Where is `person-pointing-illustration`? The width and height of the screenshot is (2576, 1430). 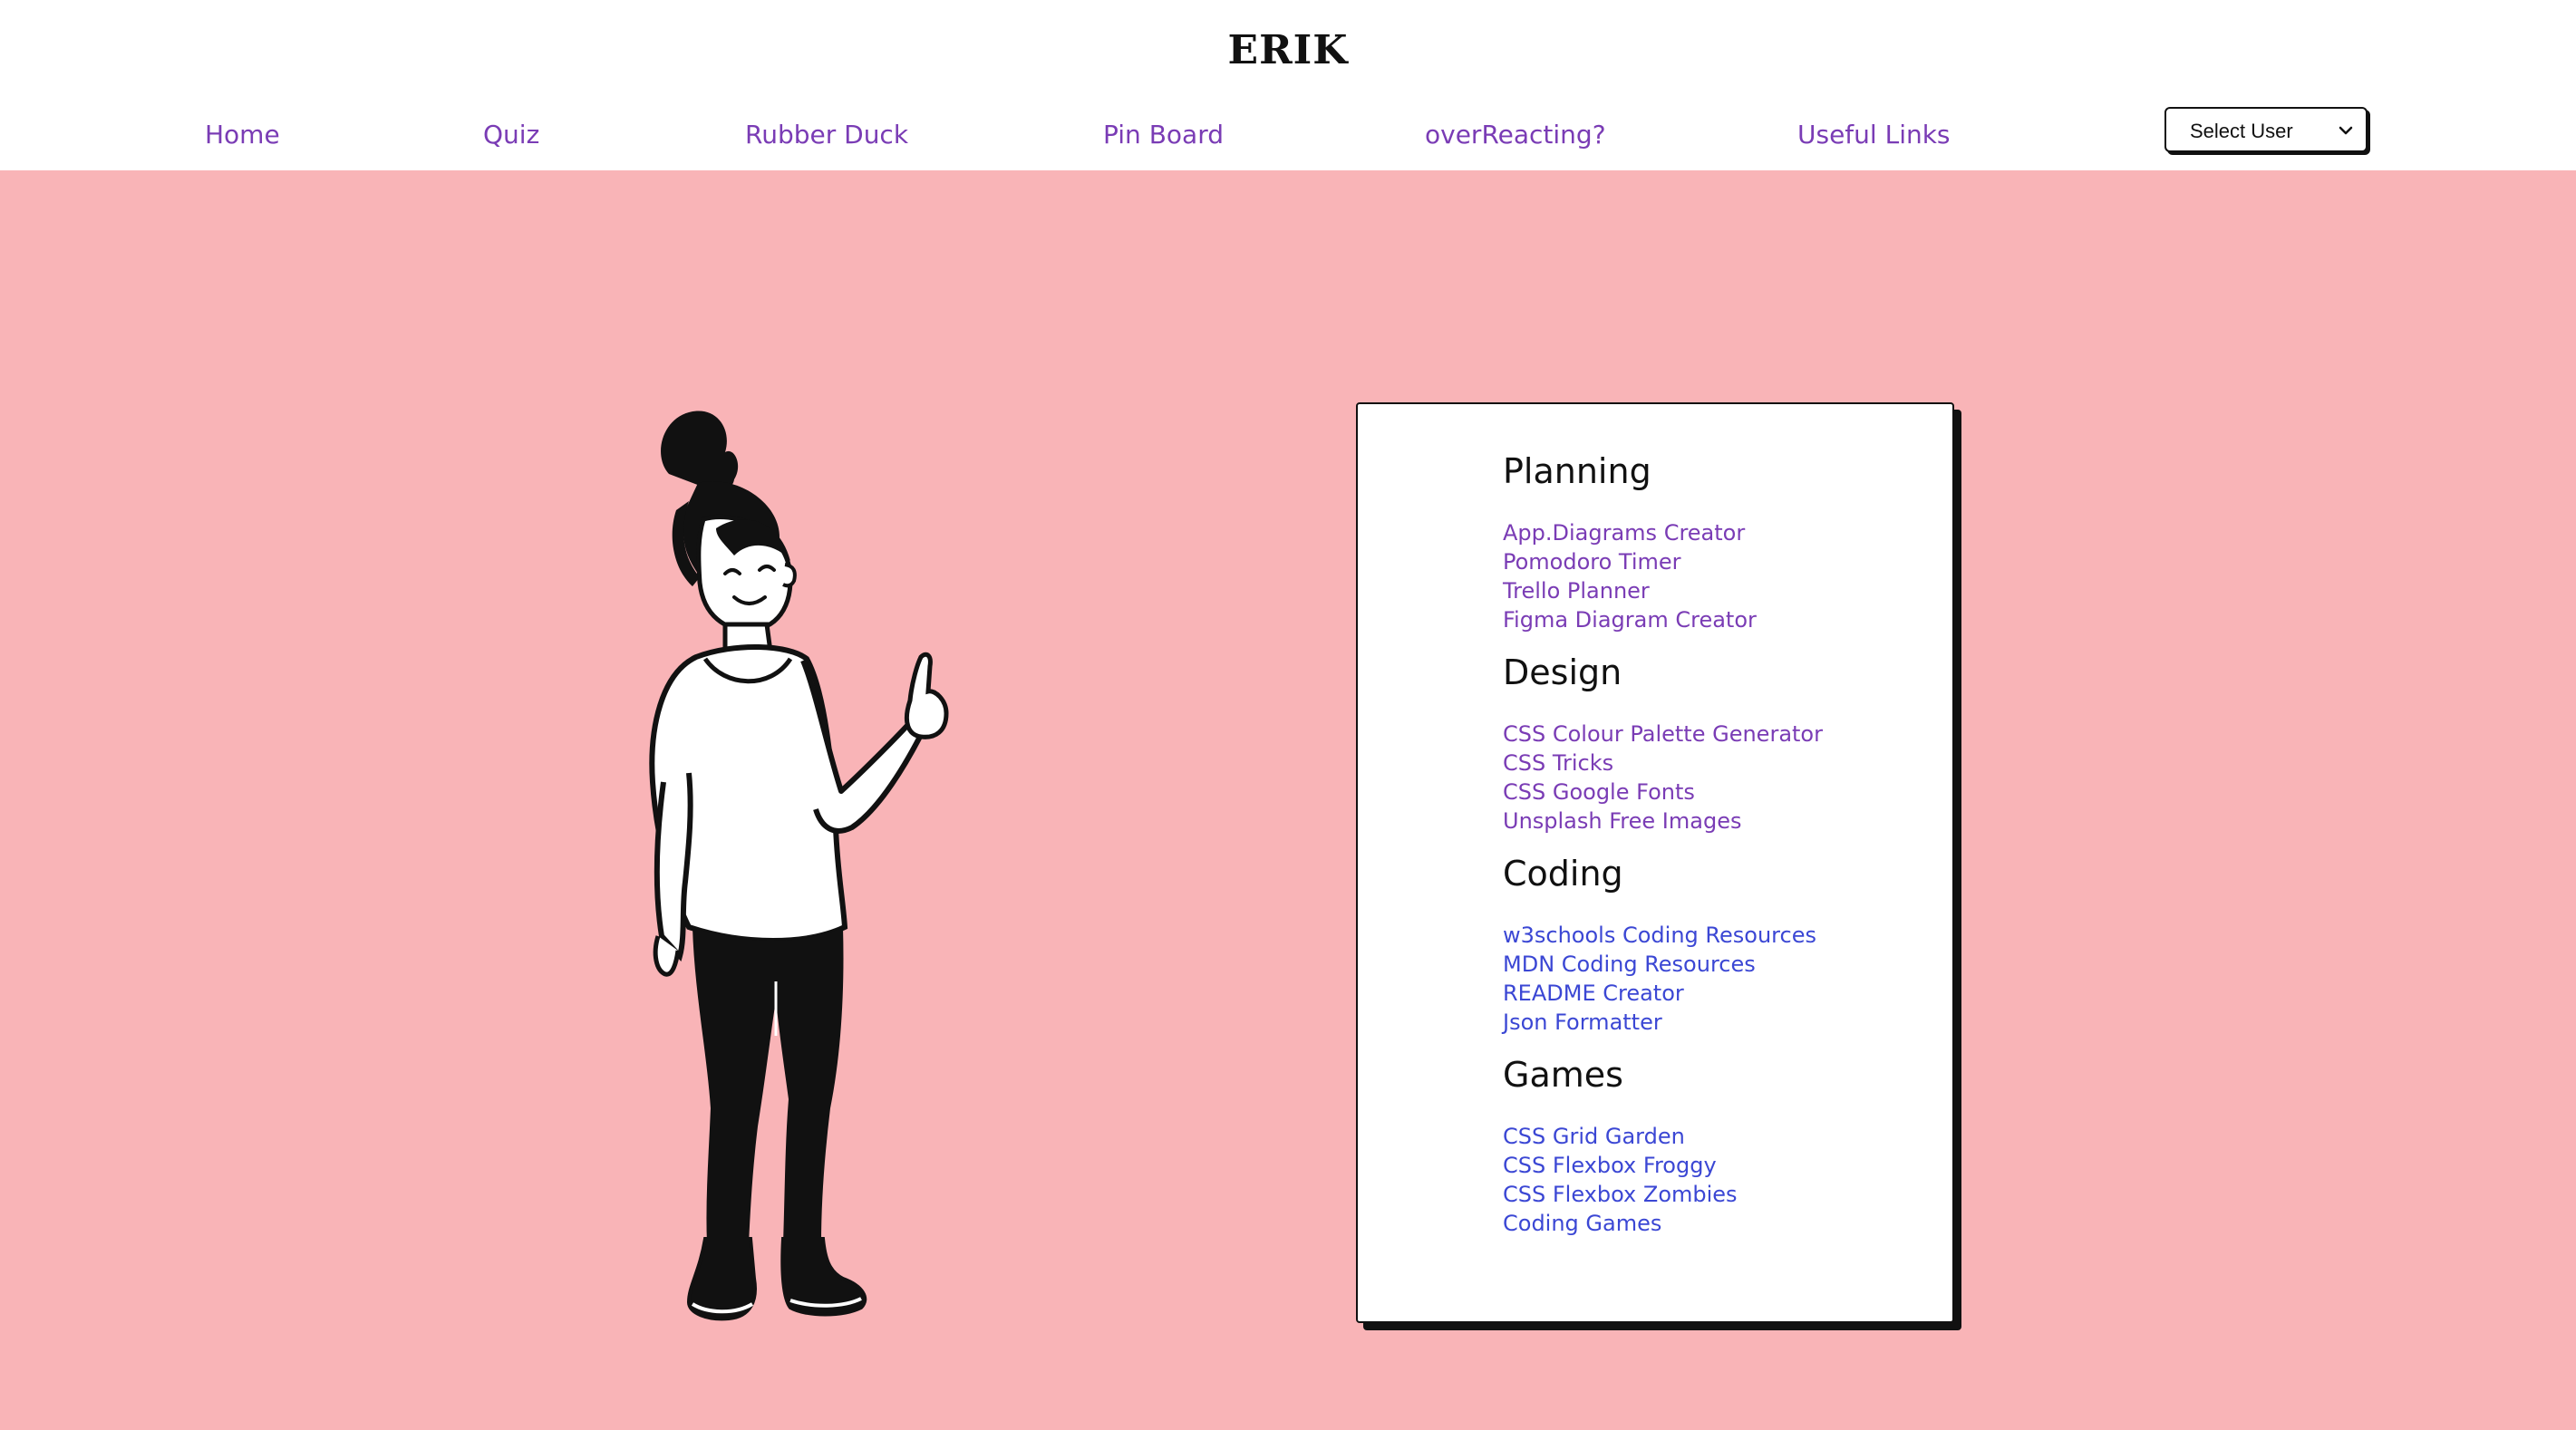 person-pointing-illustration is located at coordinates (799, 866).